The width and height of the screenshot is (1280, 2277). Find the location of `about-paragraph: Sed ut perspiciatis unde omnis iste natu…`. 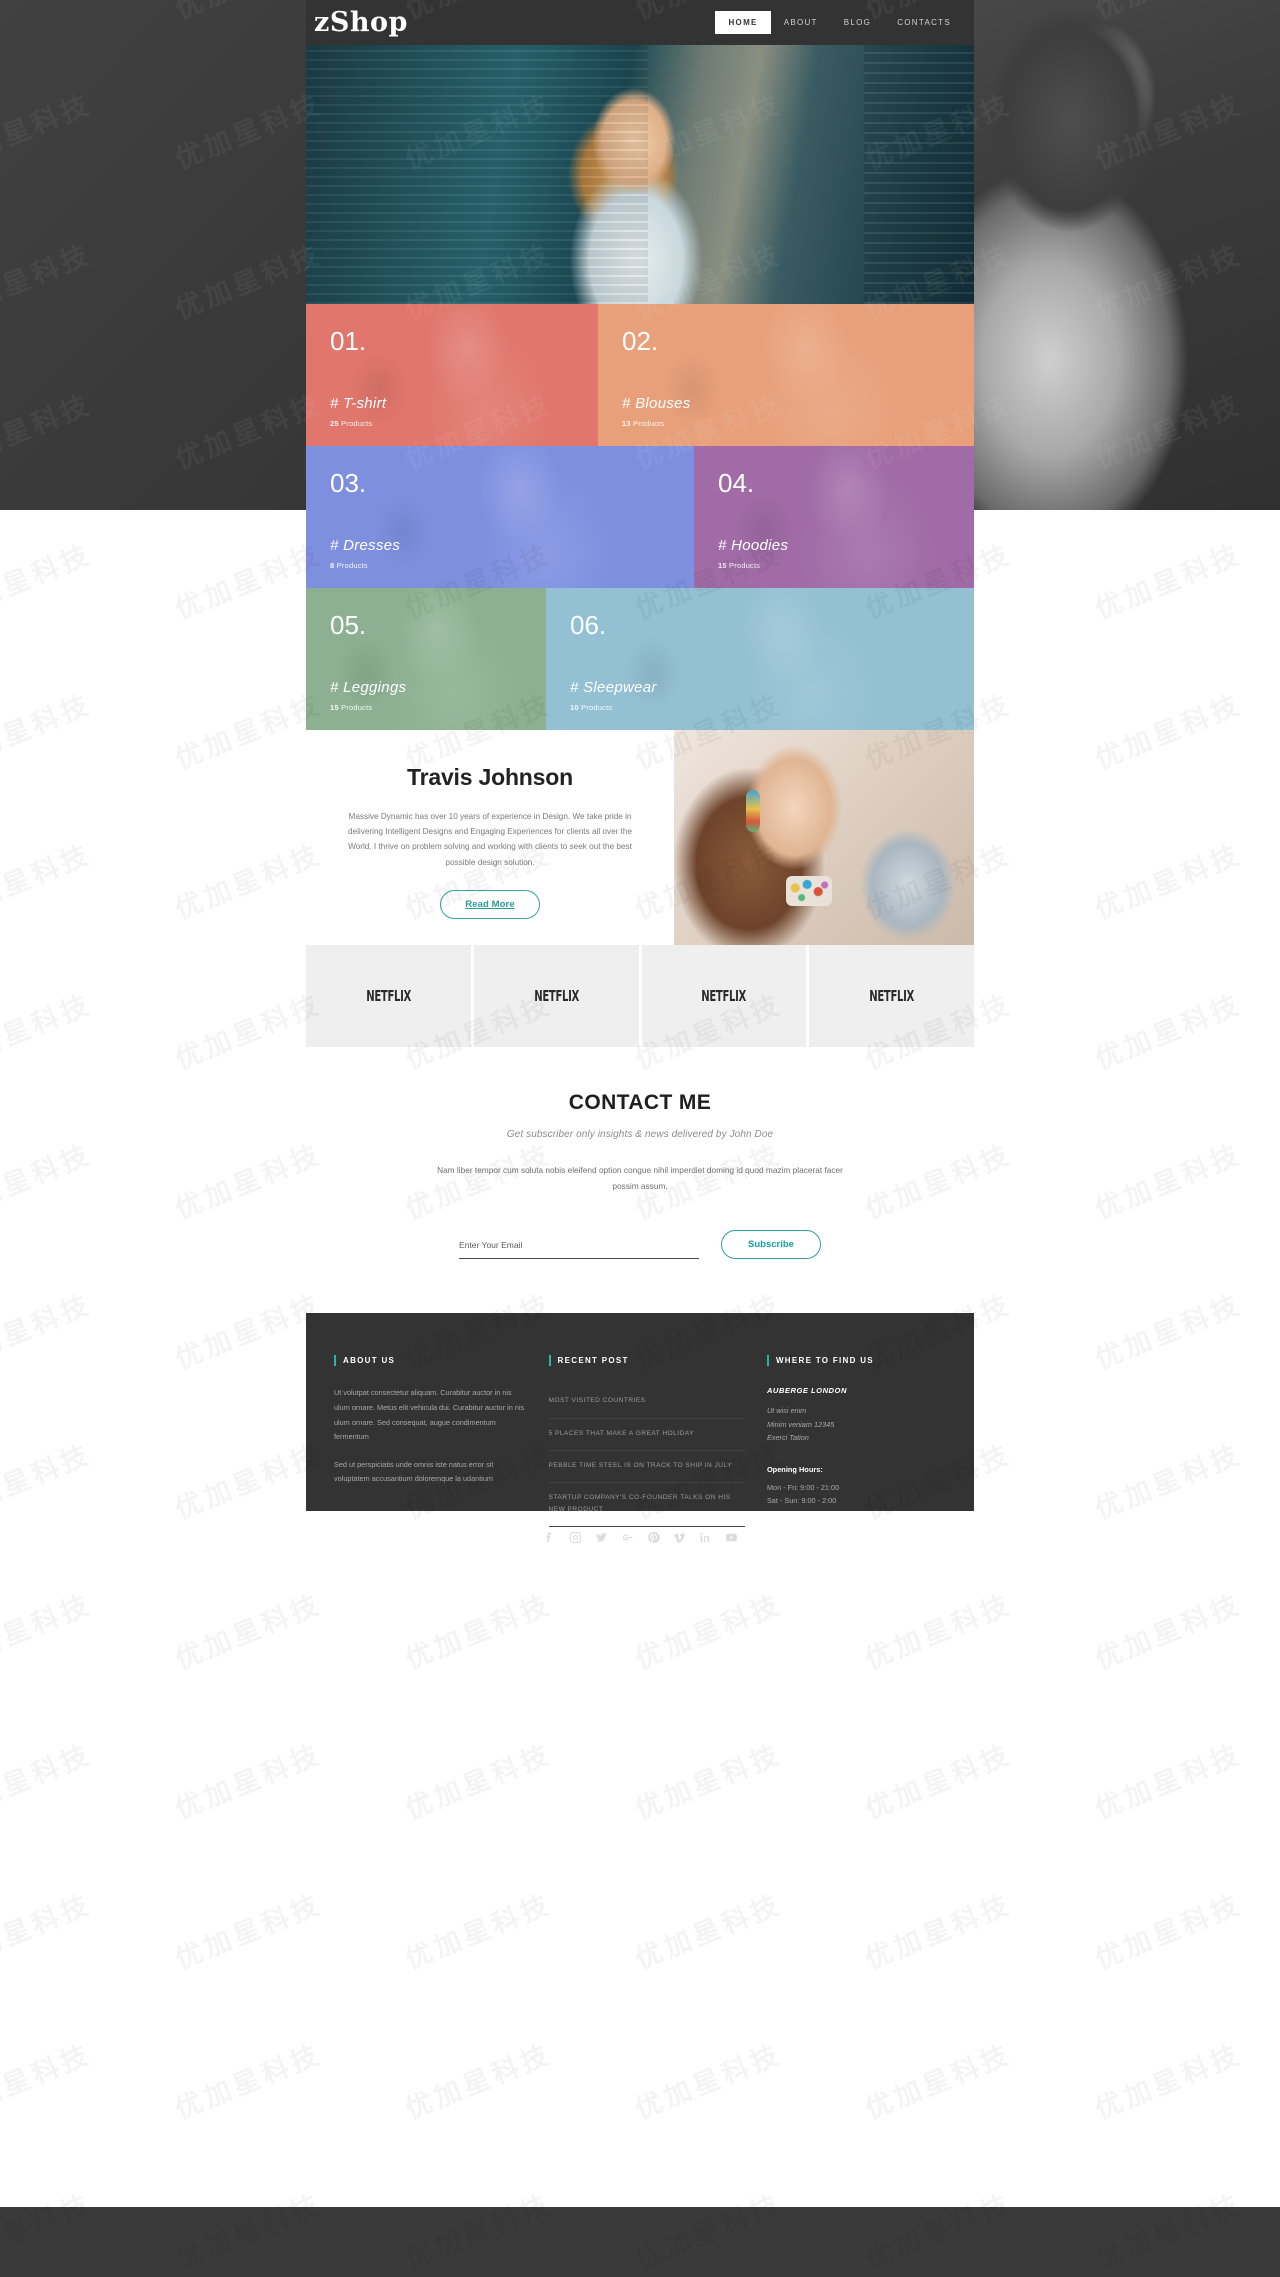

about-paragraph: Sed ut perspiciatis unde omnis iste natu… is located at coordinates (414, 1471).